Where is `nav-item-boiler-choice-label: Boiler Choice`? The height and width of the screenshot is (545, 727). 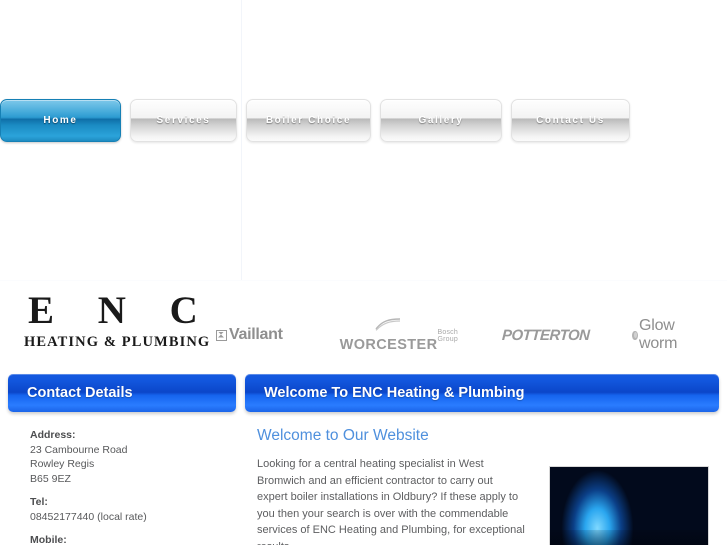 nav-item-boiler-choice-label: Boiler Choice is located at coordinates (308, 120).